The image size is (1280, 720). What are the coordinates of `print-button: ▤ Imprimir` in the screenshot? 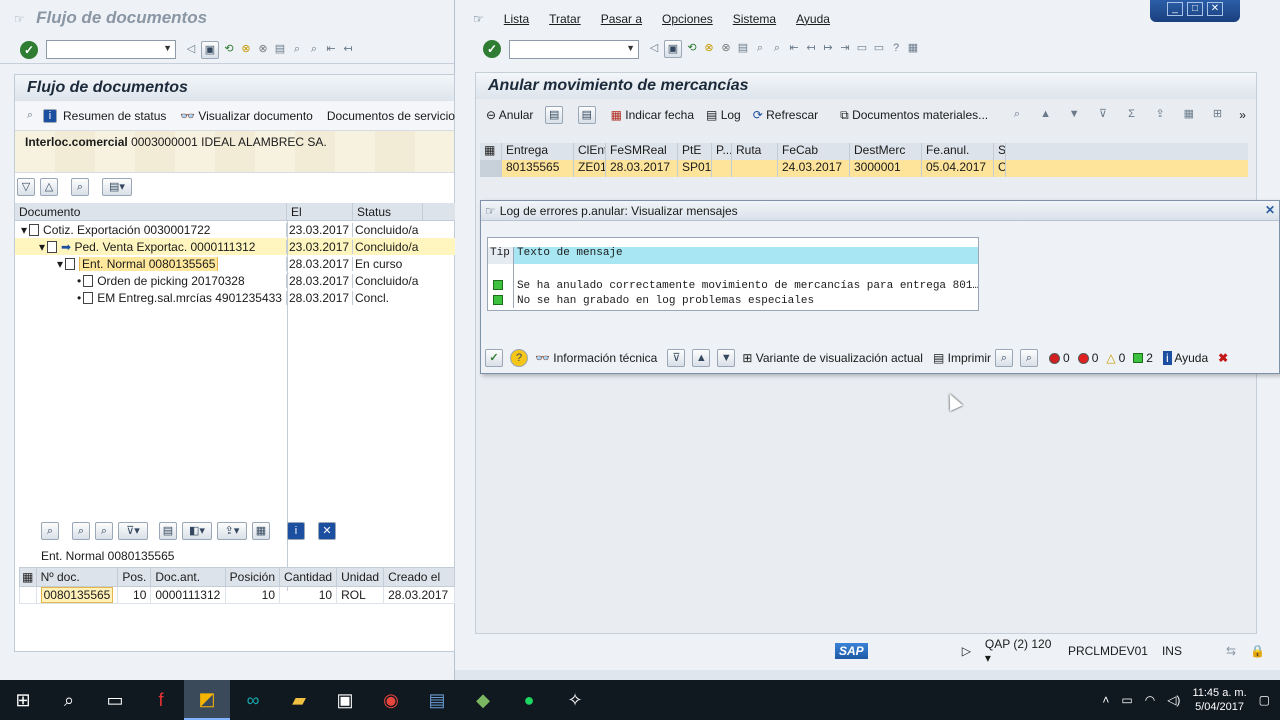 It's located at (962, 358).